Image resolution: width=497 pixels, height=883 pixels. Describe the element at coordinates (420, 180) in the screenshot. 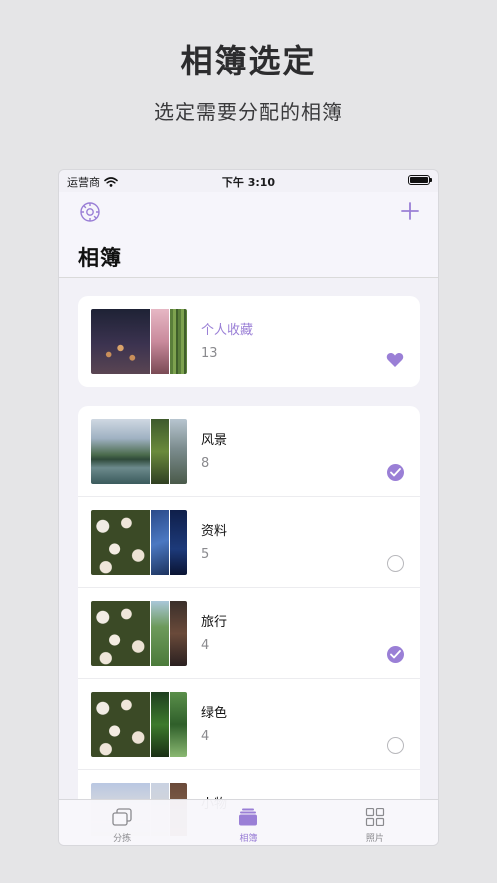

I see `battery-icon` at that location.